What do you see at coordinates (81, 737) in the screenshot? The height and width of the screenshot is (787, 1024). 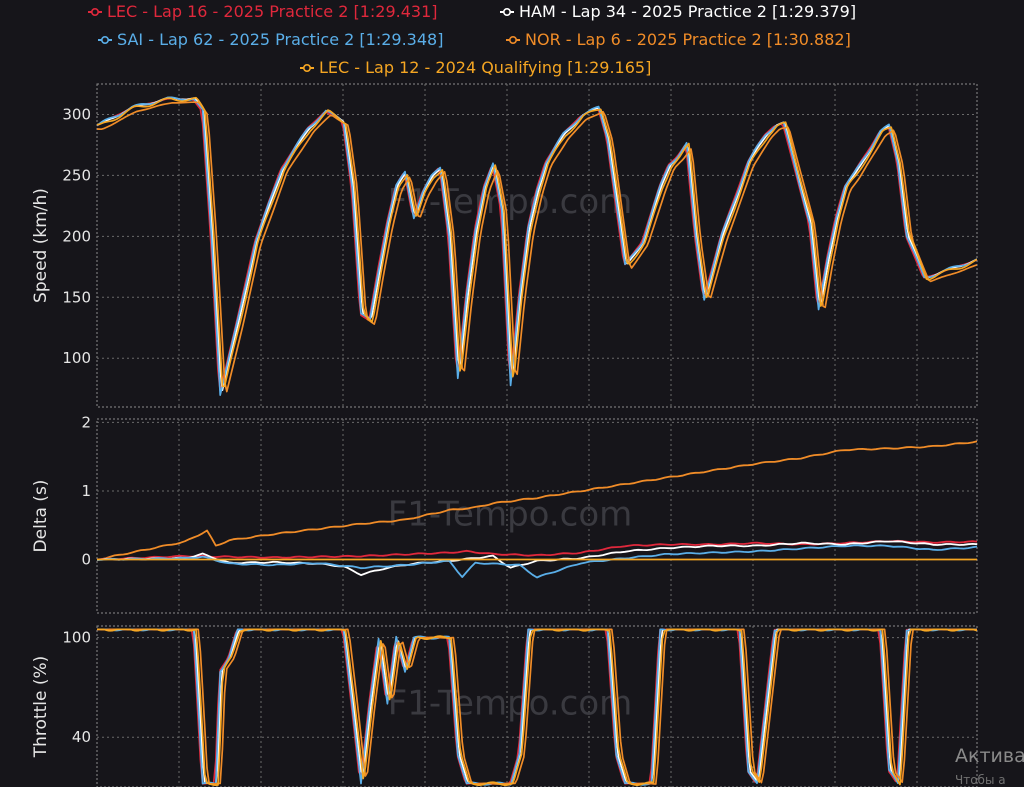 I see `y-tick-label: 40` at bounding box center [81, 737].